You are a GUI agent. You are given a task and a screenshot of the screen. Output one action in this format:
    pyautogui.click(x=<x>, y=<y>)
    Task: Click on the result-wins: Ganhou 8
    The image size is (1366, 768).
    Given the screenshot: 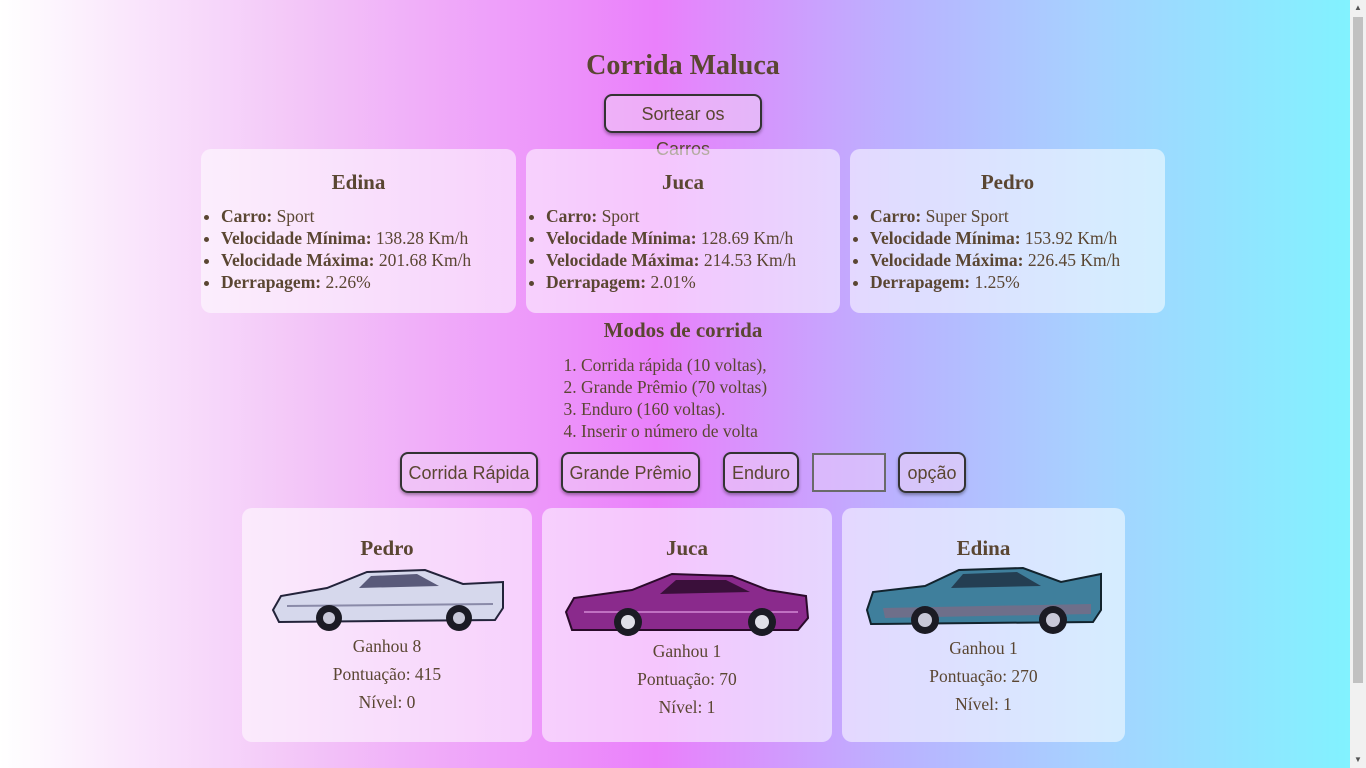 What is the action you would take?
    pyautogui.click(x=387, y=646)
    